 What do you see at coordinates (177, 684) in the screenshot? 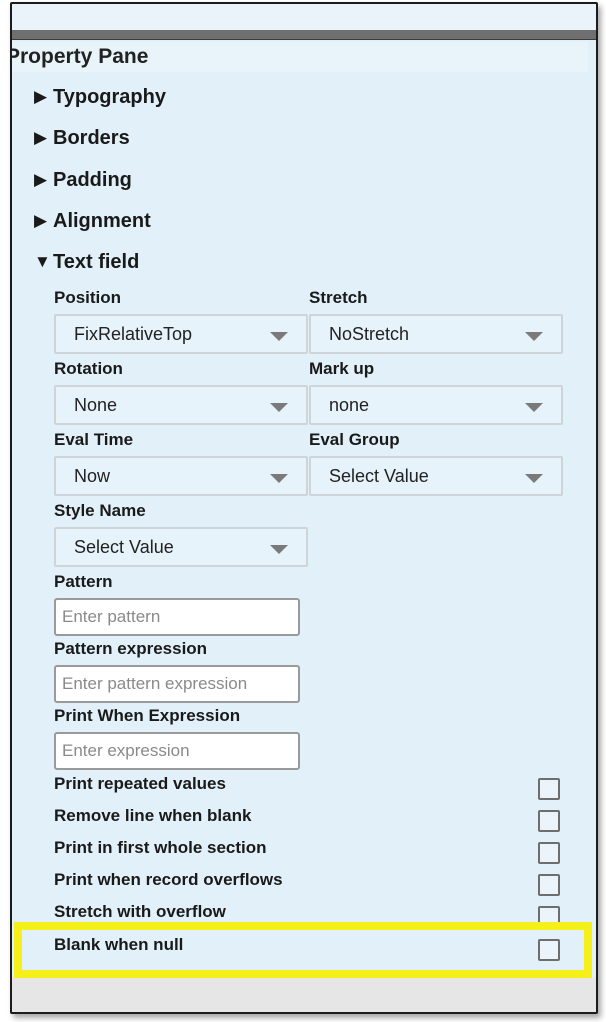
I see `pattern-expression-input` at bounding box center [177, 684].